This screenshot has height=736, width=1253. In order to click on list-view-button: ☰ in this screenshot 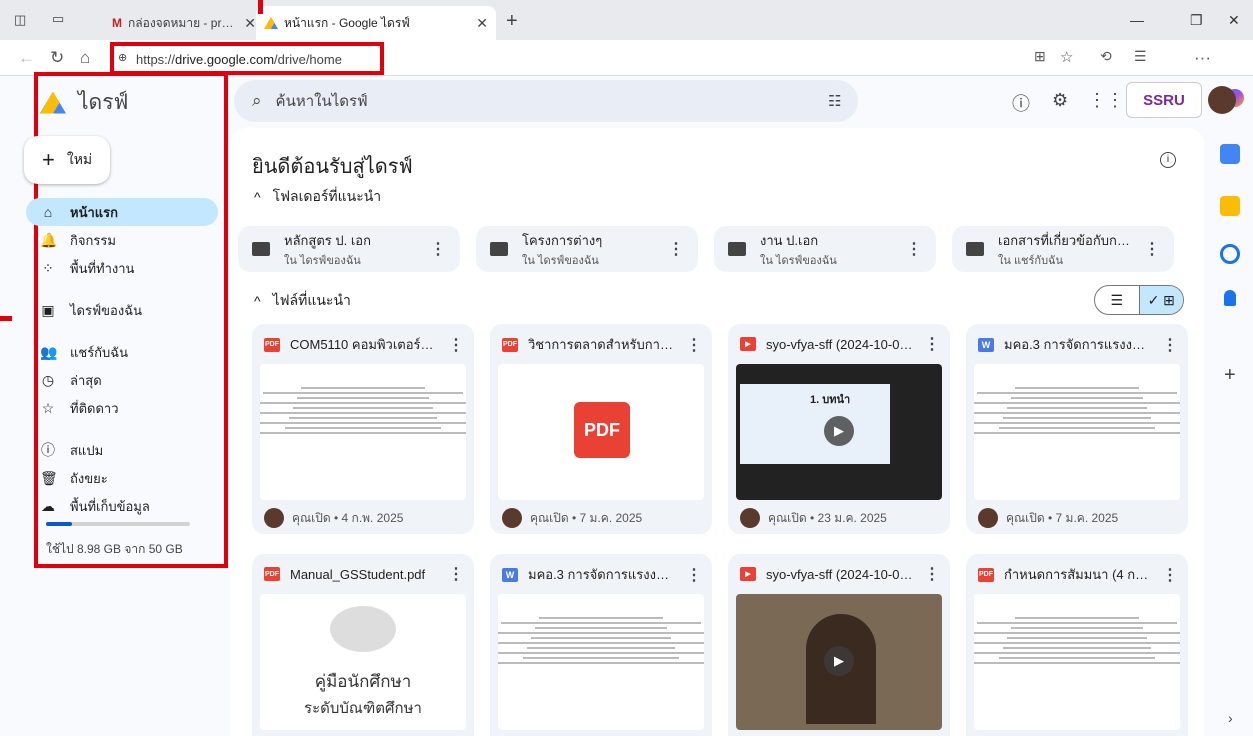, I will do `click(1117, 300)`.